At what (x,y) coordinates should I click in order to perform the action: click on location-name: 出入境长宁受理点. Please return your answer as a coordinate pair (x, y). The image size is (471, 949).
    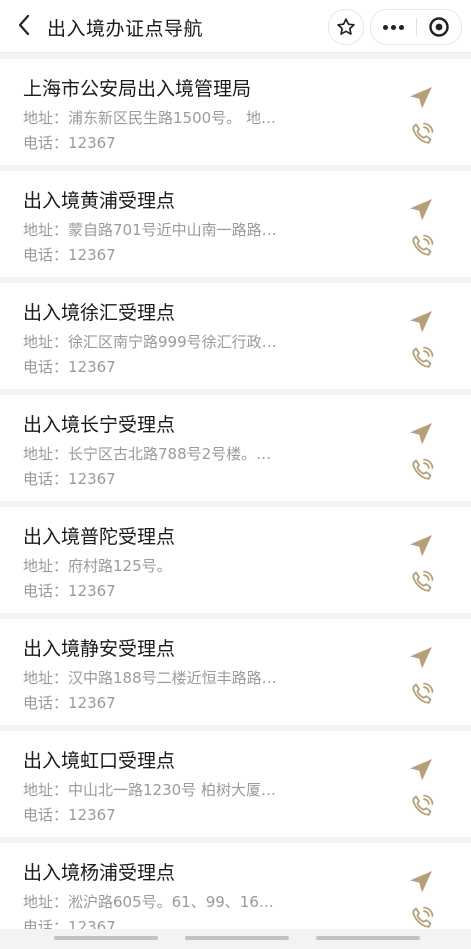
    Looking at the image, I should click on (99, 425).